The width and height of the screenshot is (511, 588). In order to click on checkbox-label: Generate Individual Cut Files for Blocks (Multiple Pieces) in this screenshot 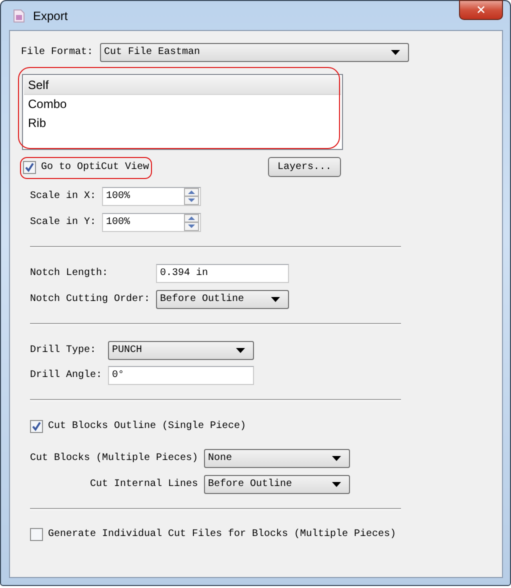, I will do `click(222, 534)`.